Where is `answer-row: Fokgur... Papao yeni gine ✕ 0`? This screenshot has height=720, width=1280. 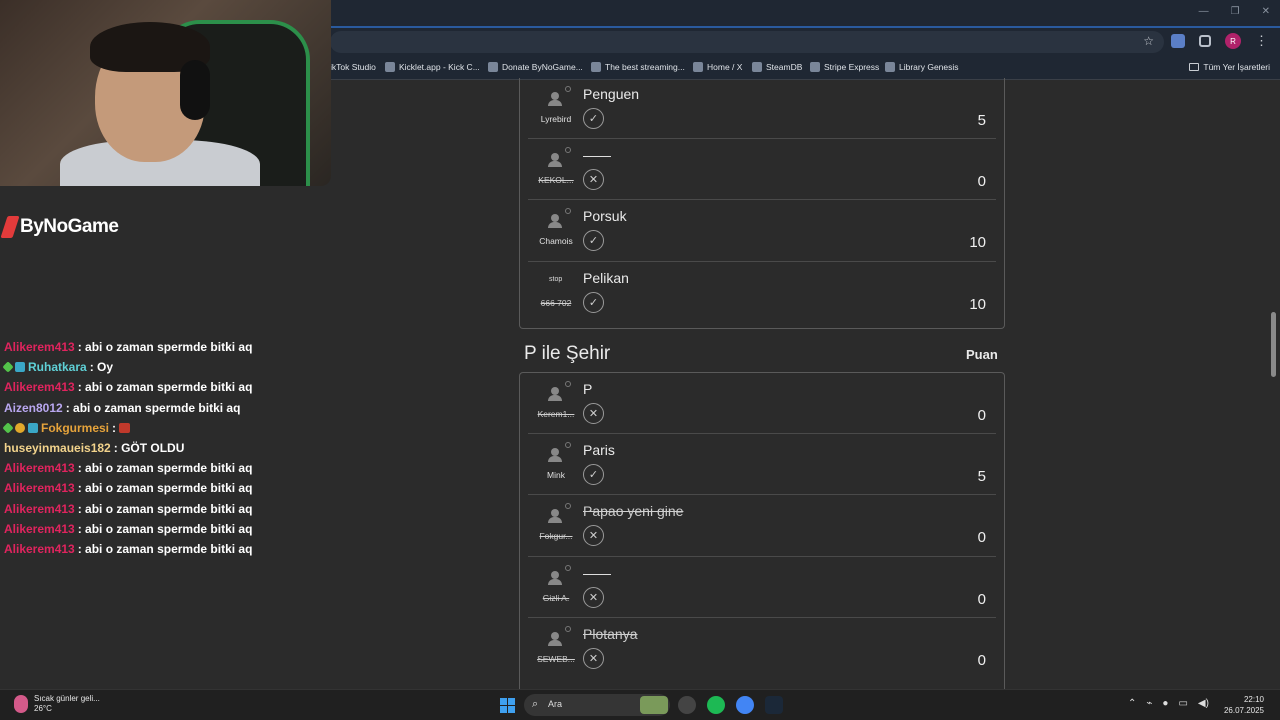
answer-row: Fokgur... Papao yeni gine ✕ 0 is located at coordinates (762, 526).